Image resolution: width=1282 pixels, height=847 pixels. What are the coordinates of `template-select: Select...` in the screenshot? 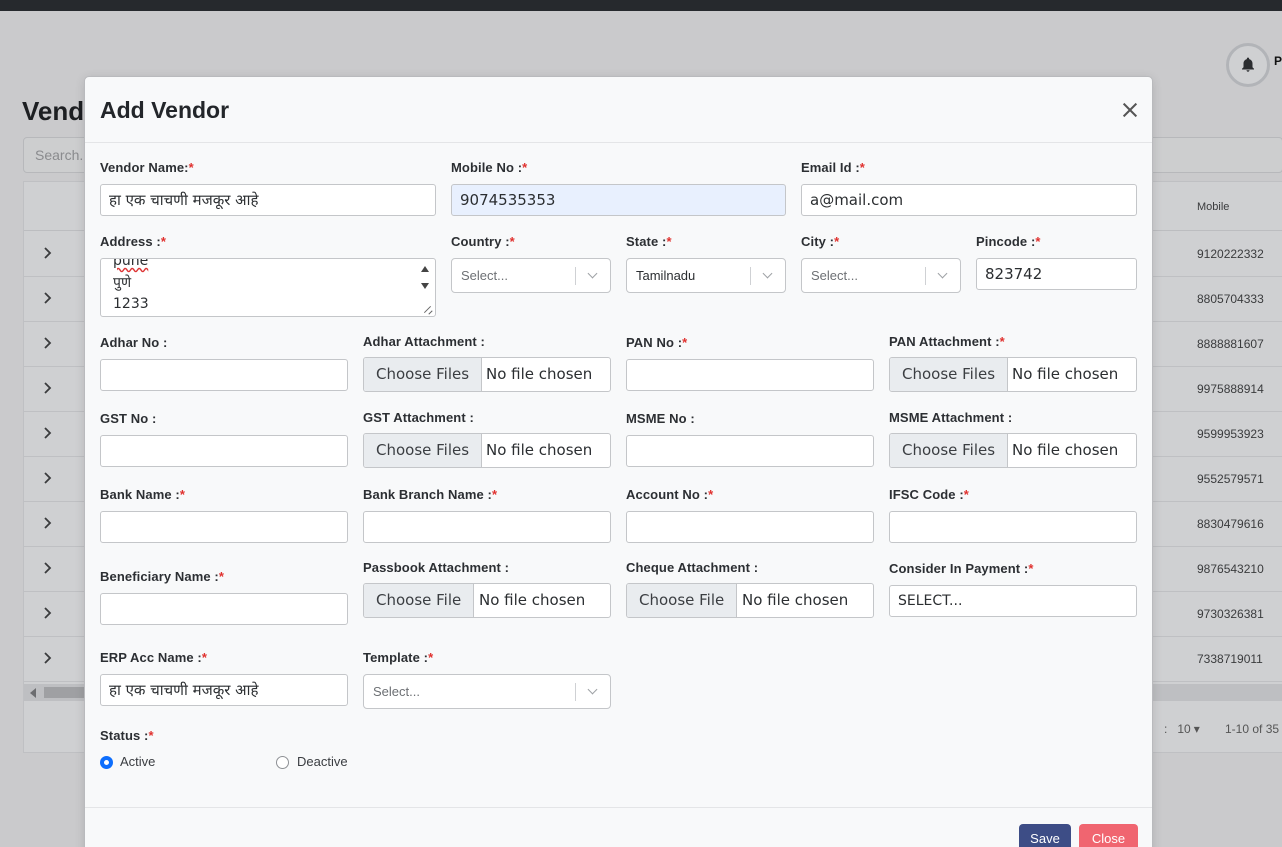 It's located at (487, 691).